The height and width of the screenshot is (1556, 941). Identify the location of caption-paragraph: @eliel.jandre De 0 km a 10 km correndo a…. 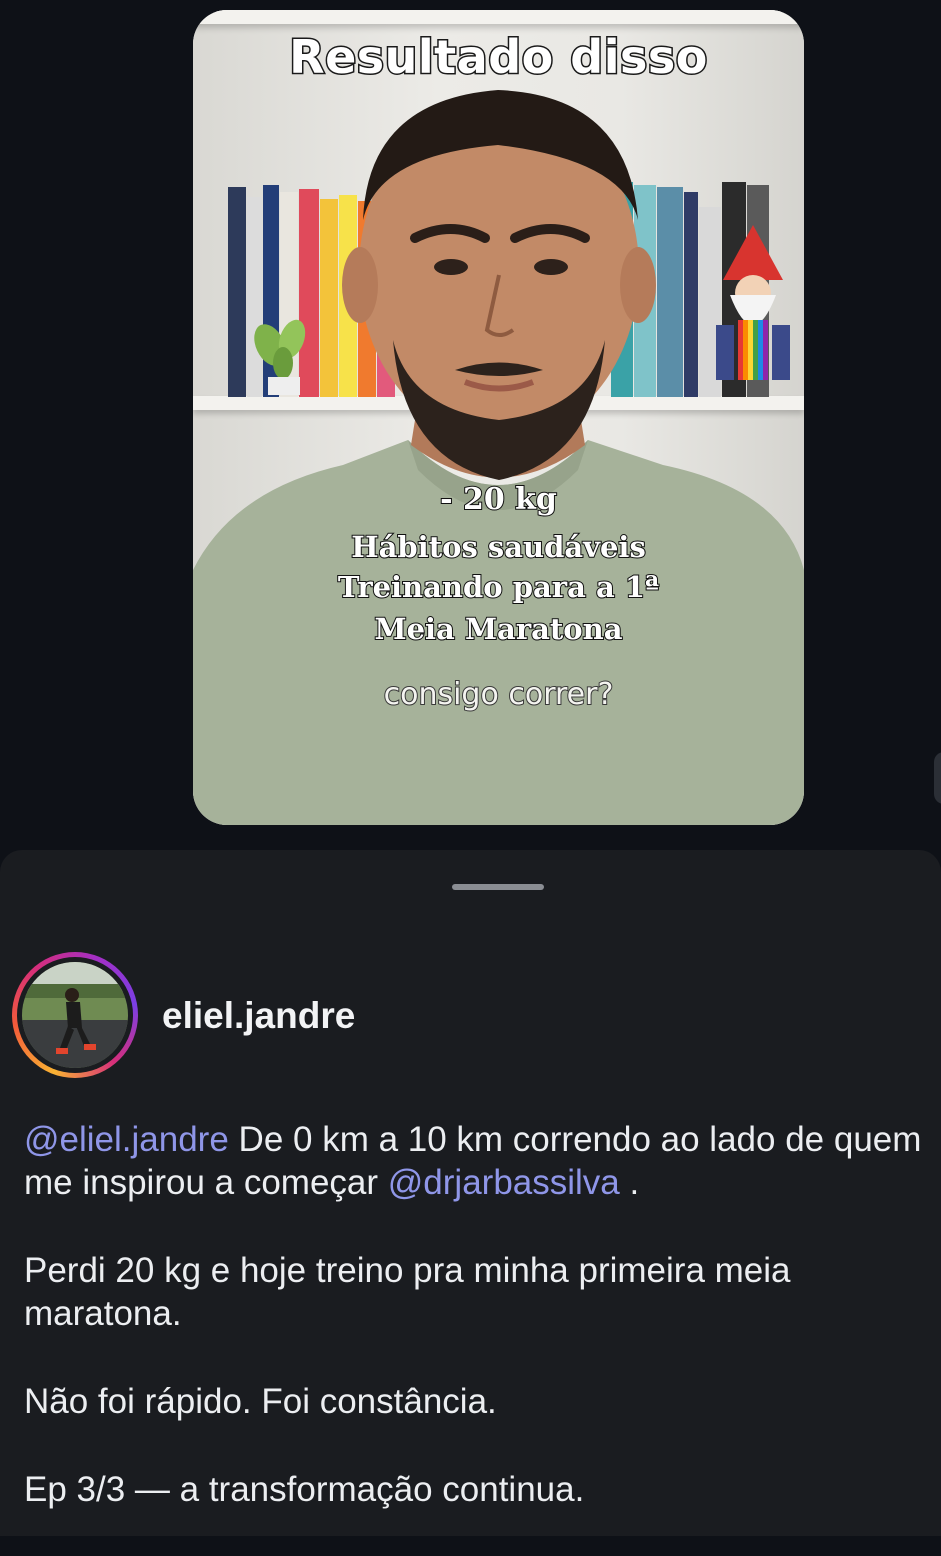
(479, 1161).